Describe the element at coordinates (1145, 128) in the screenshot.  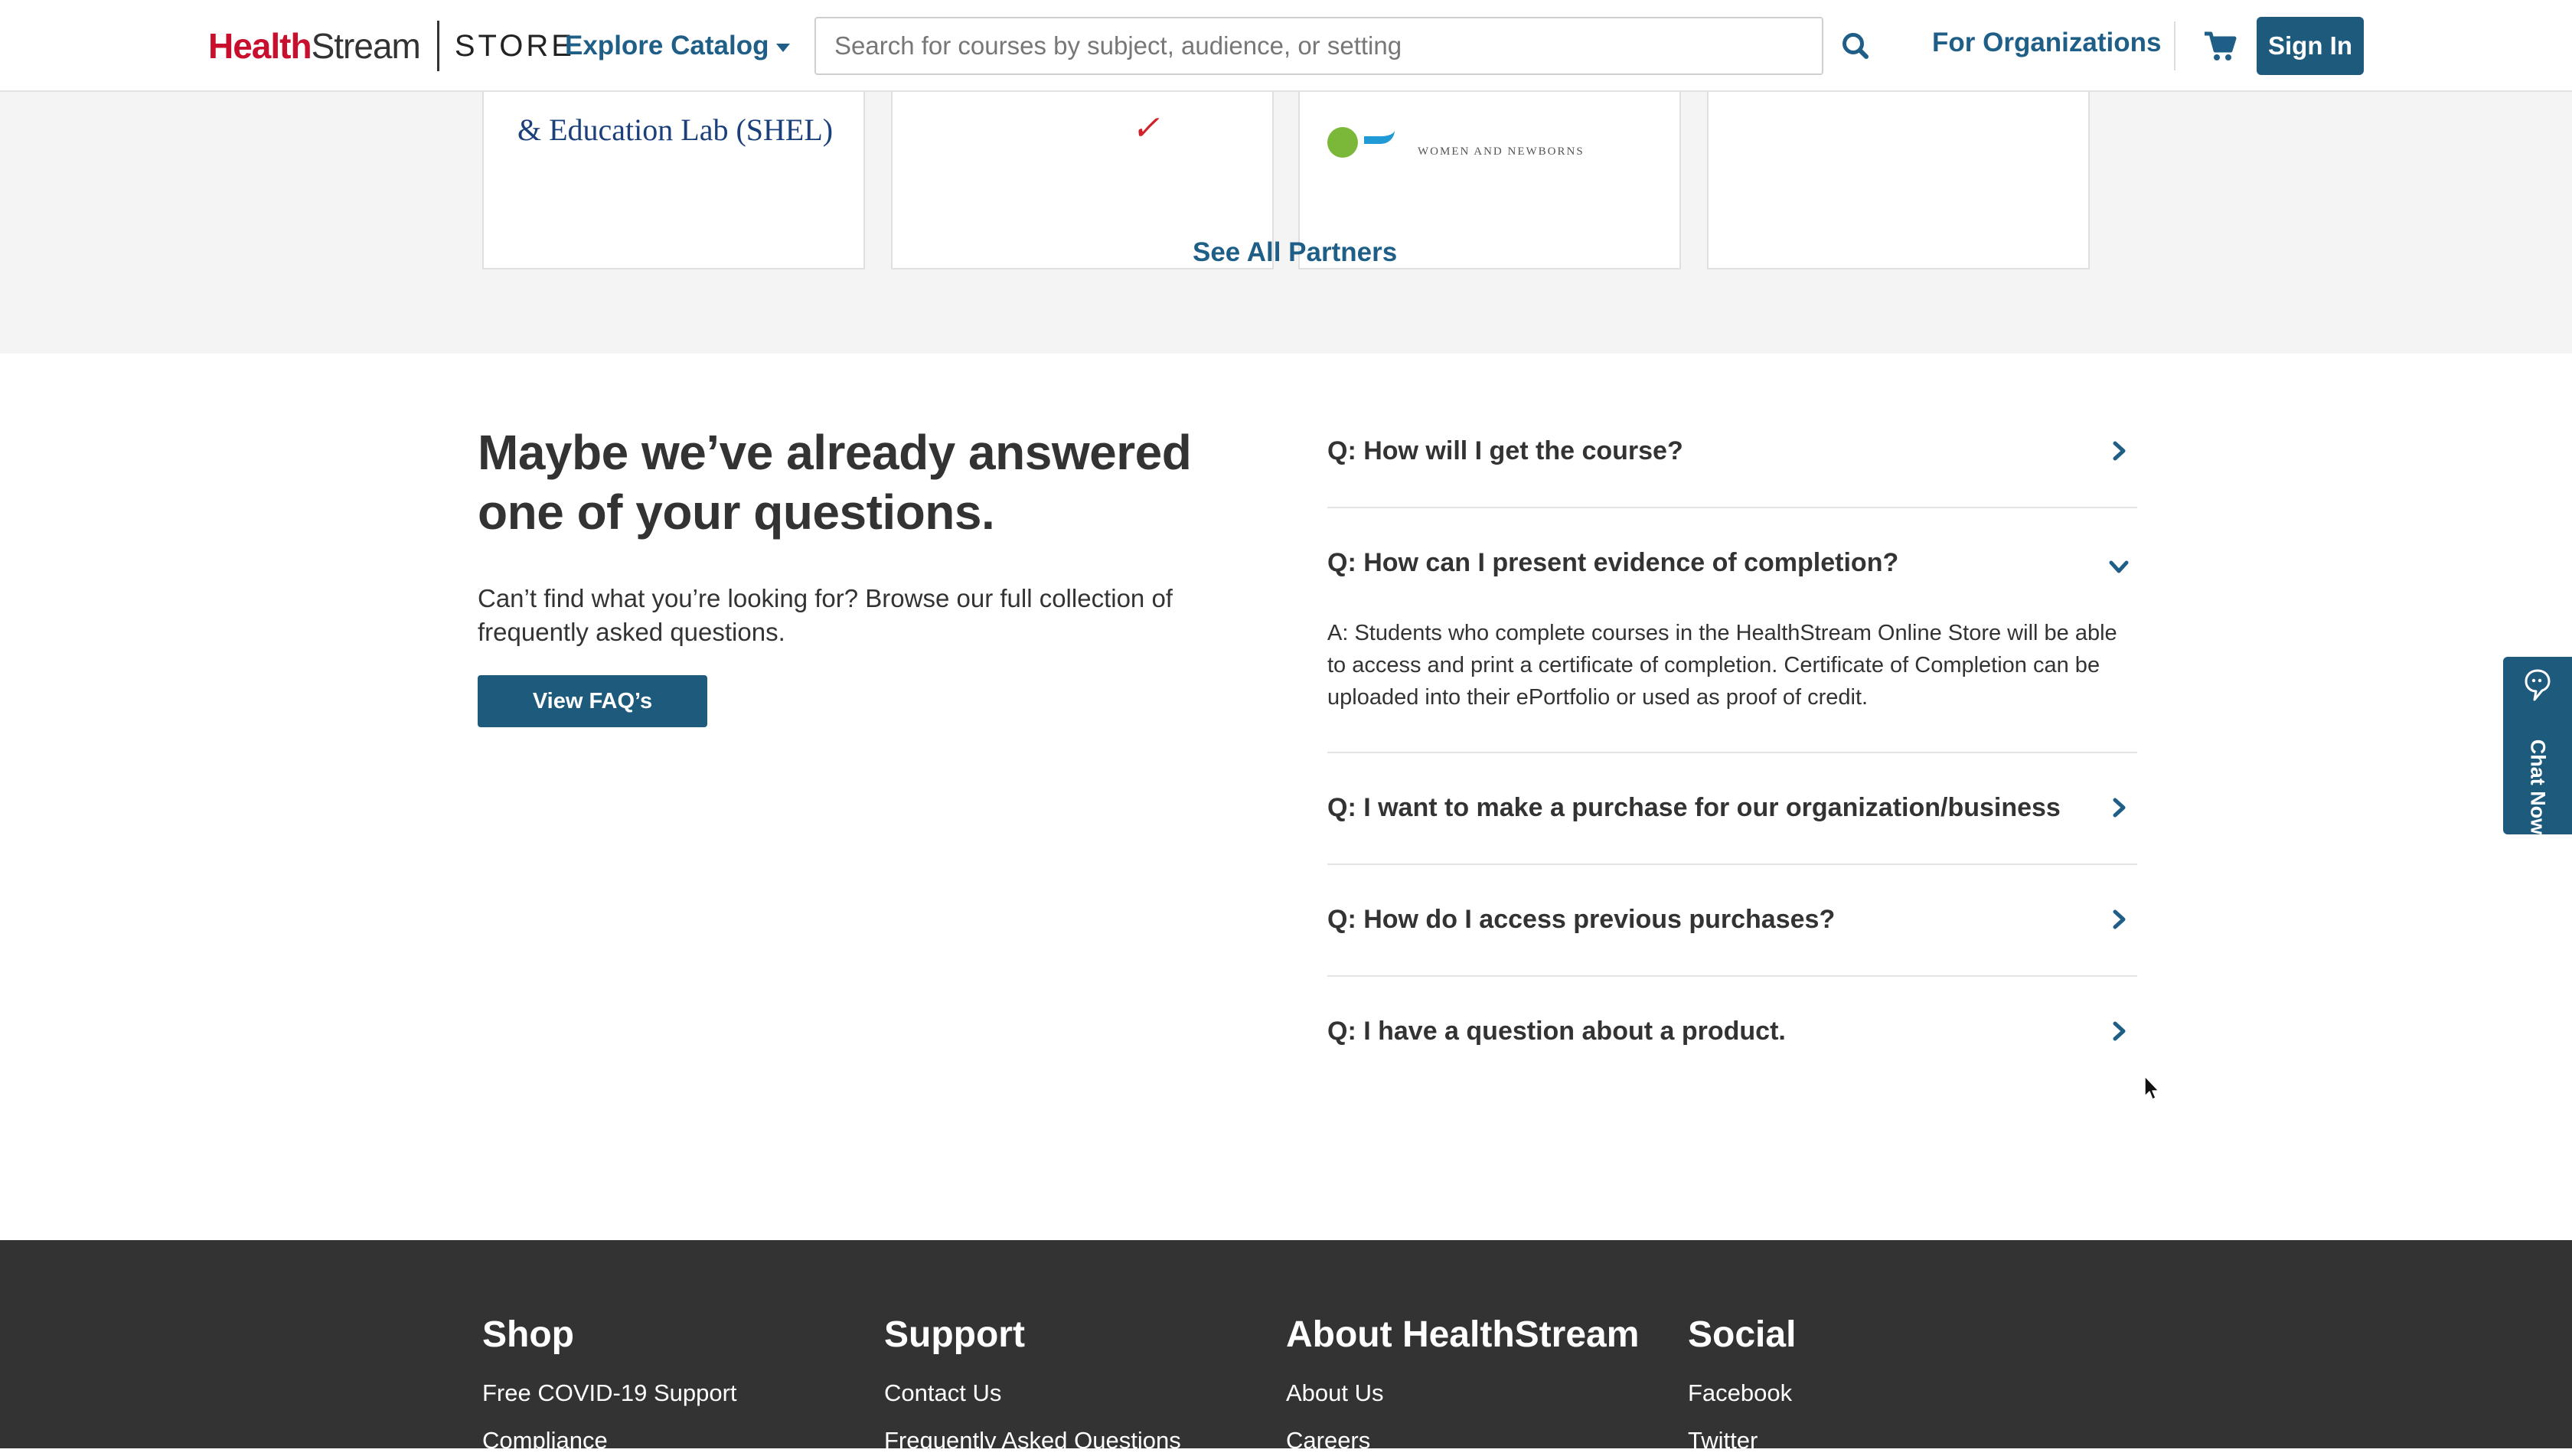
I see `partner-logo-mark: ✓` at that location.